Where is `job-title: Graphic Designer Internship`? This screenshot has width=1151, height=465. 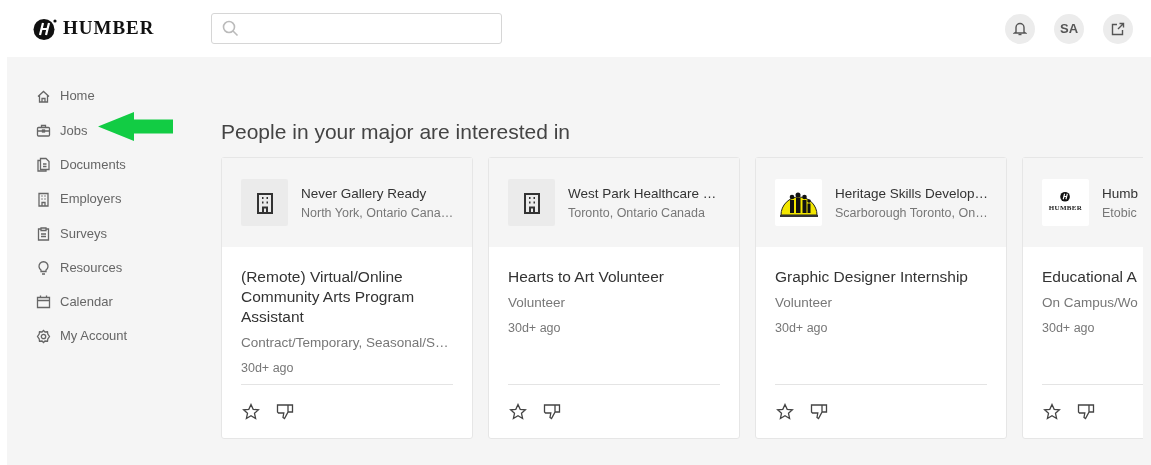 job-title: Graphic Designer Internship is located at coordinates (872, 277).